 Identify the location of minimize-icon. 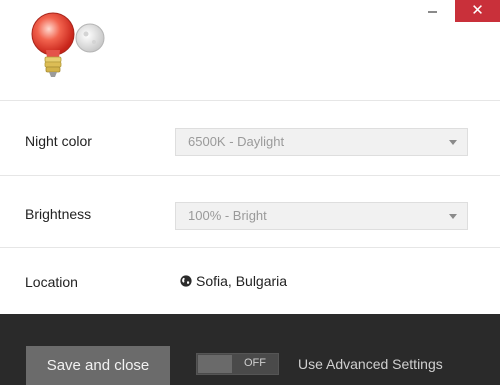
(432, 12).